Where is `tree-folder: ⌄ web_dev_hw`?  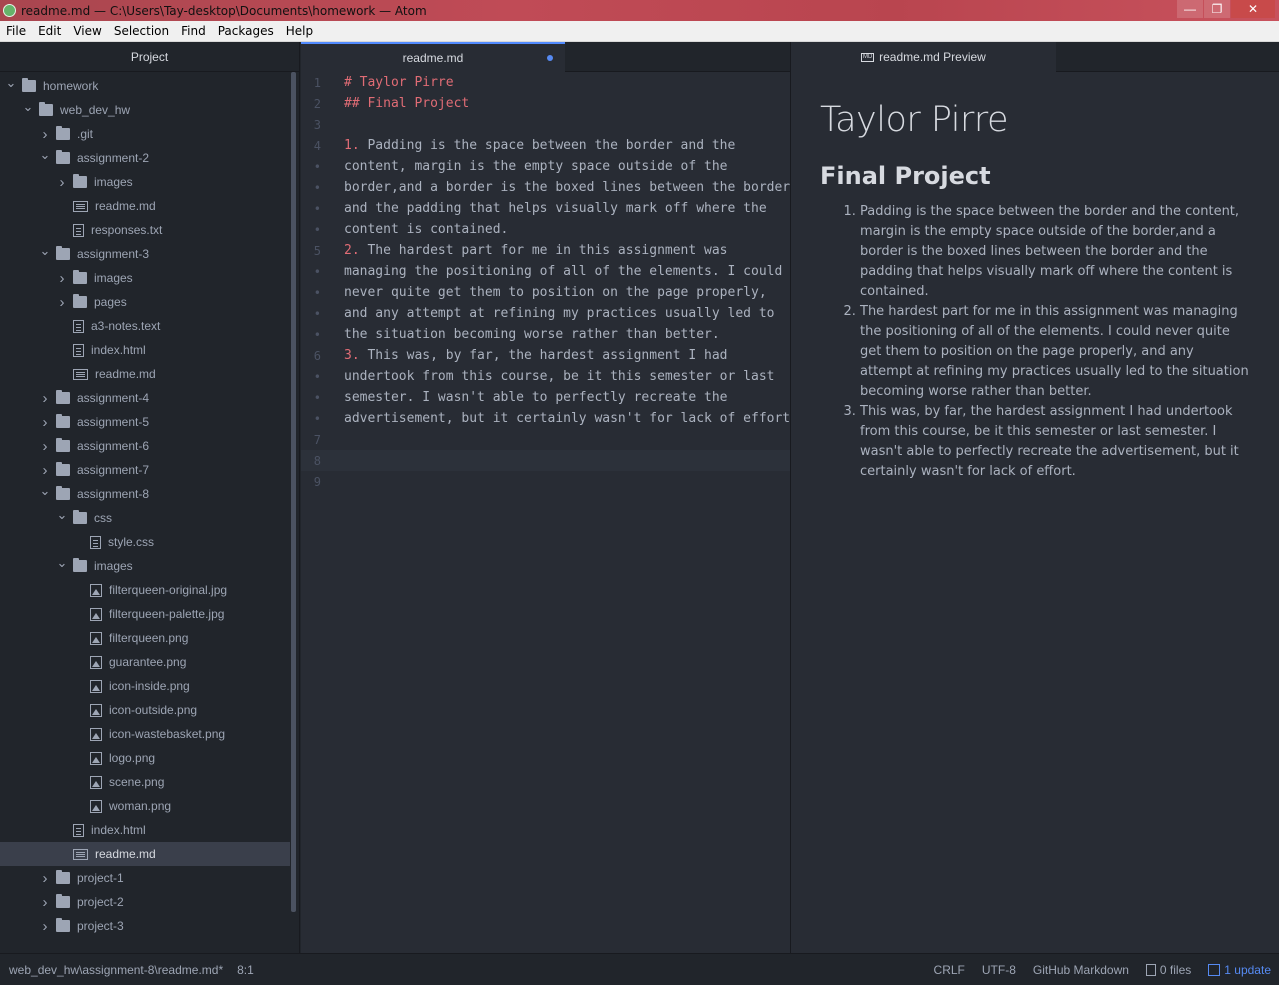
tree-folder: ⌄ web_dev_hw is located at coordinates (145, 110).